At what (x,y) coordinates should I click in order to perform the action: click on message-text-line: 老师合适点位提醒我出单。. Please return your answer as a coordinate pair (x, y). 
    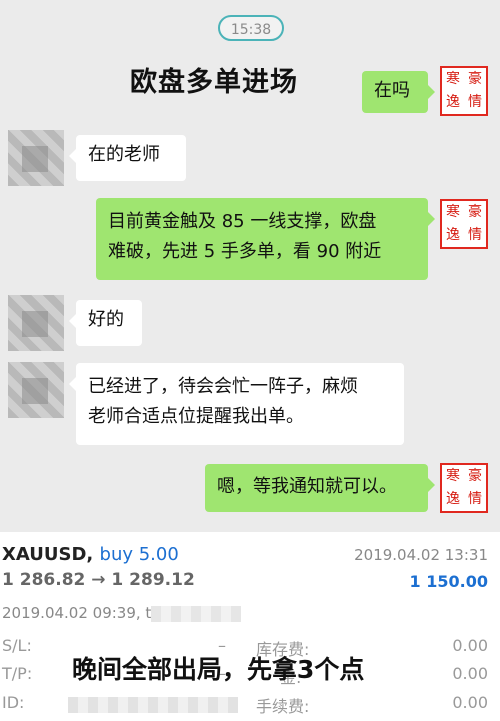
    Looking at the image, I should click on (196, 416).